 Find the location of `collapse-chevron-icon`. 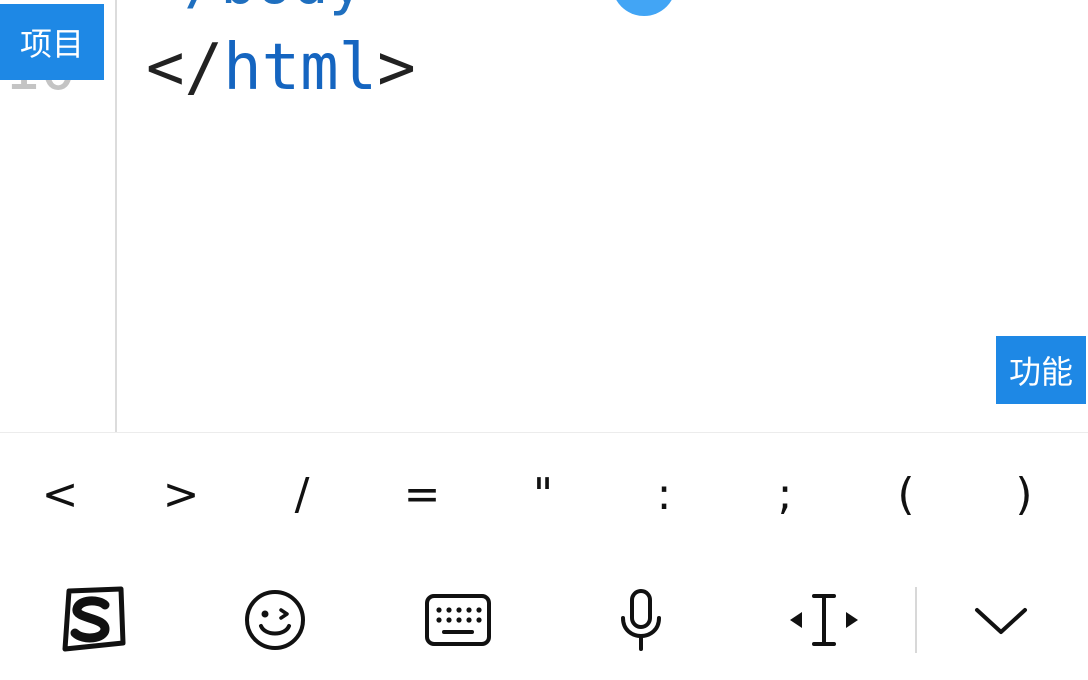

collapse-chevron-icon is located at coordinates (1001, 620).